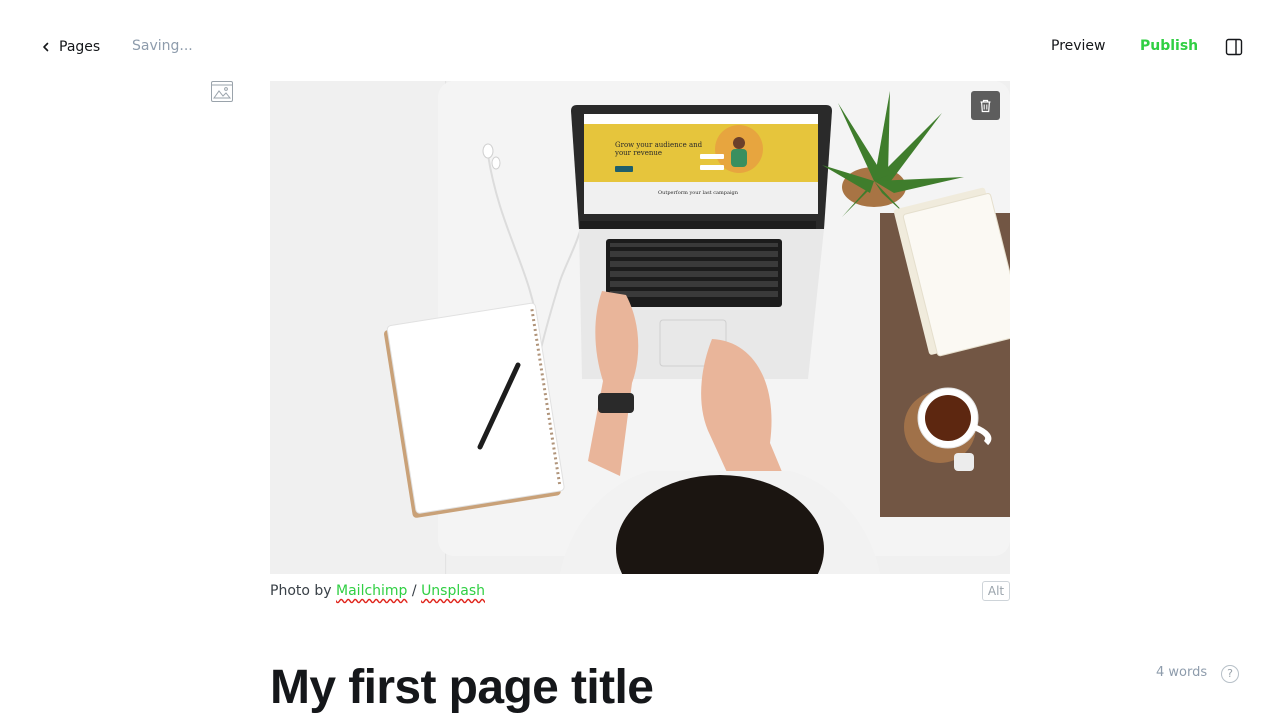 The image size is (1280, 720). Describe the element at coordinates (1169, 46) in the screenshot. I see `publish-button: Publish` at that location.